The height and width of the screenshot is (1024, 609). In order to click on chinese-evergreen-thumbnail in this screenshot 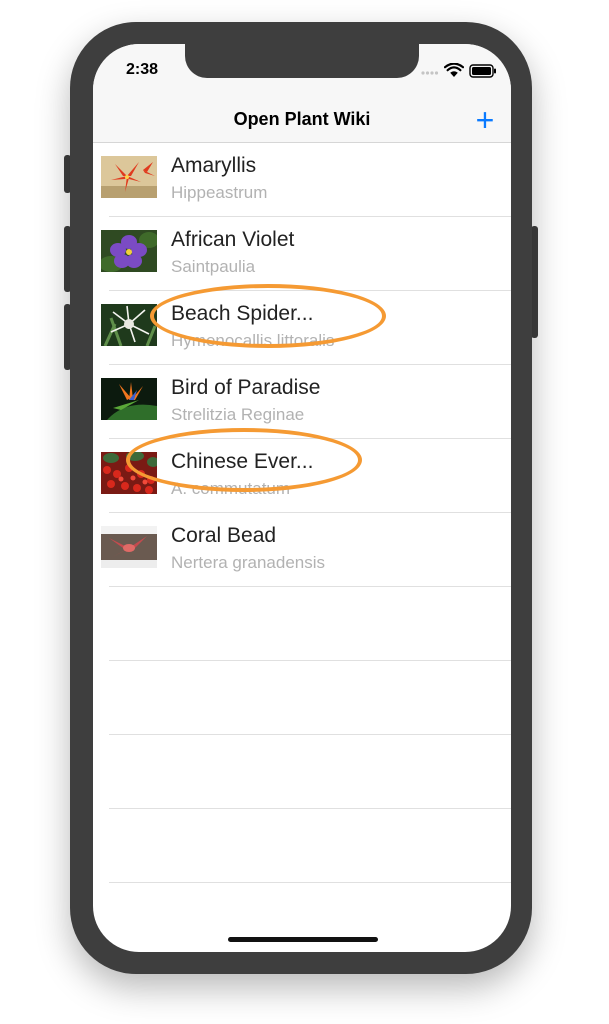, I will do `click(129, 473)`.